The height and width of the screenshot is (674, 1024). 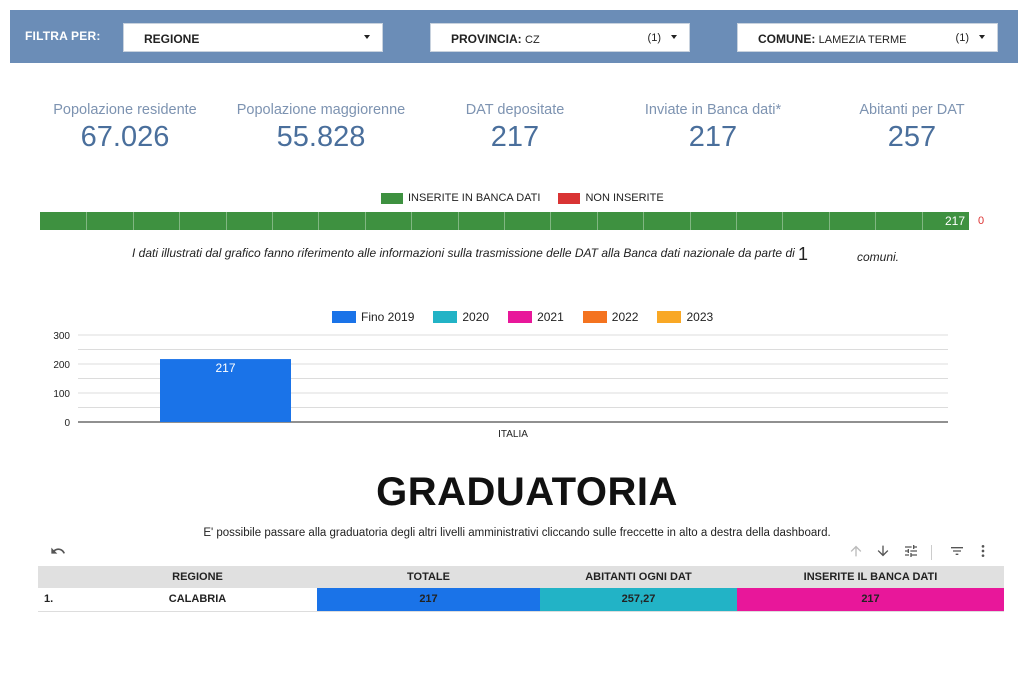 What do you see at coordinates (981, 221) in the screenshot?
I see `non-inserite-value: 0` at bounding box center [981, 221].